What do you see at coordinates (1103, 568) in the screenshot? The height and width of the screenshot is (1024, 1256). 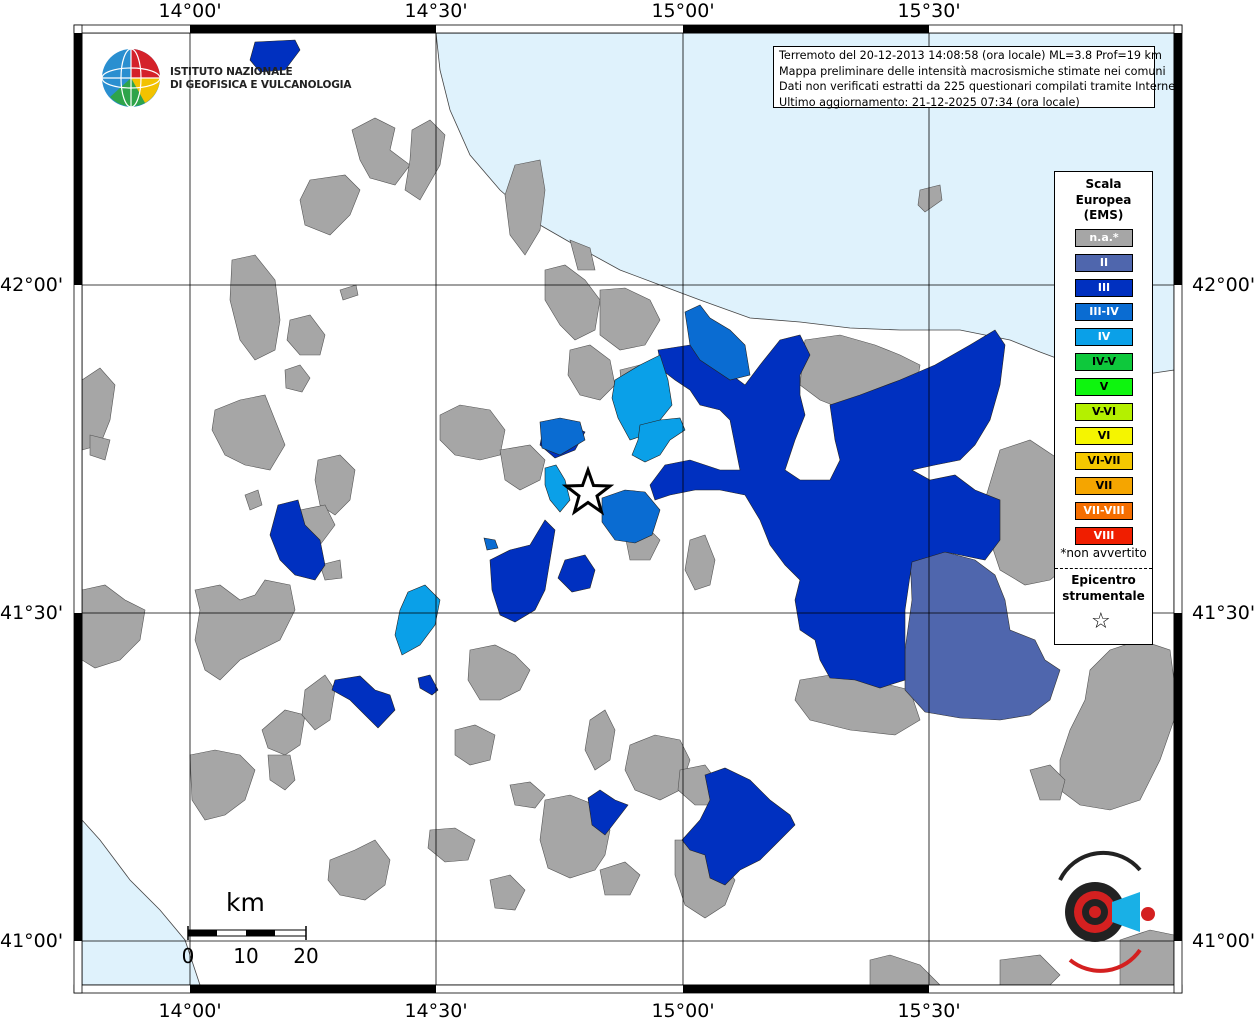 I see `legend-separator` at bounding box center [1103, 568].